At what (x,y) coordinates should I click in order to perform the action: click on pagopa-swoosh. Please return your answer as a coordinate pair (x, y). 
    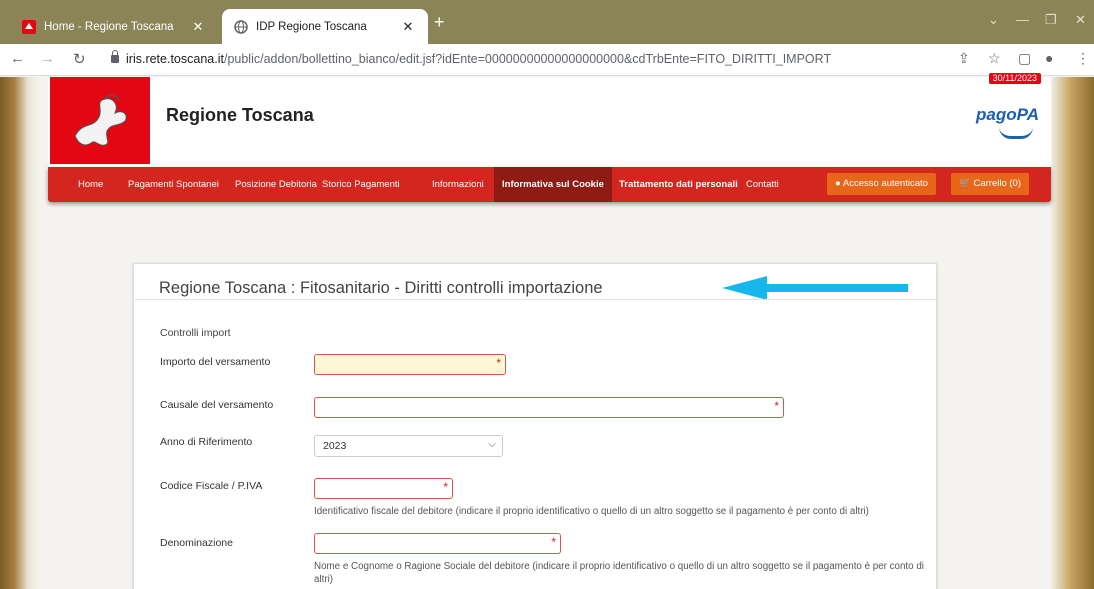
    Looking at the image, I should click on (1016, 133).